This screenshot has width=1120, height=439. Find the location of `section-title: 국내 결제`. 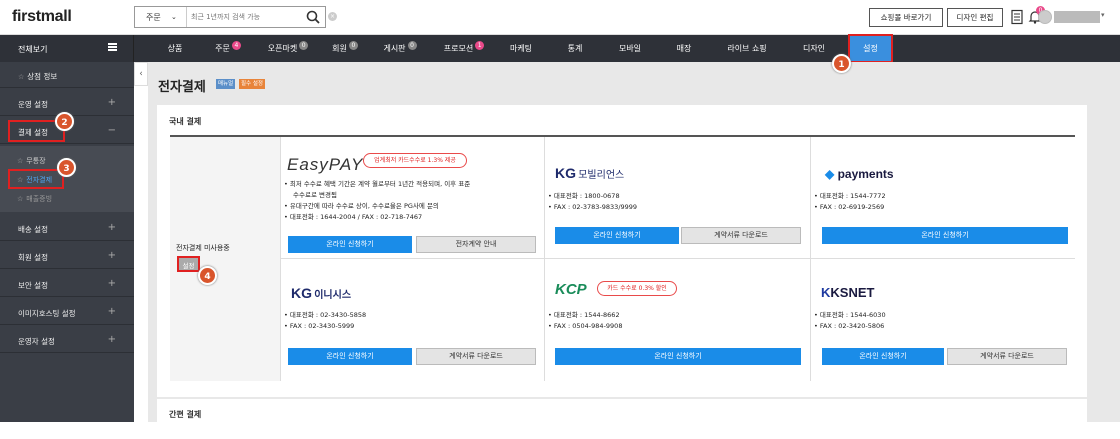

section-title: 국내 결제 is located at coordinates (185, 121).